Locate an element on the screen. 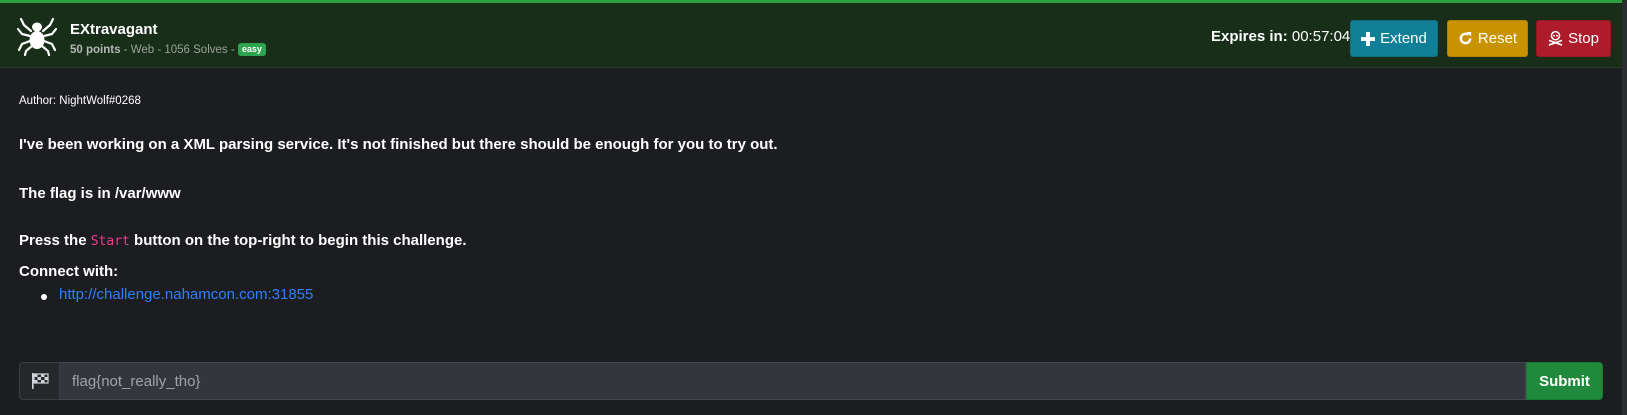  extend-label: Extend is located at coordinates (1403, 38).